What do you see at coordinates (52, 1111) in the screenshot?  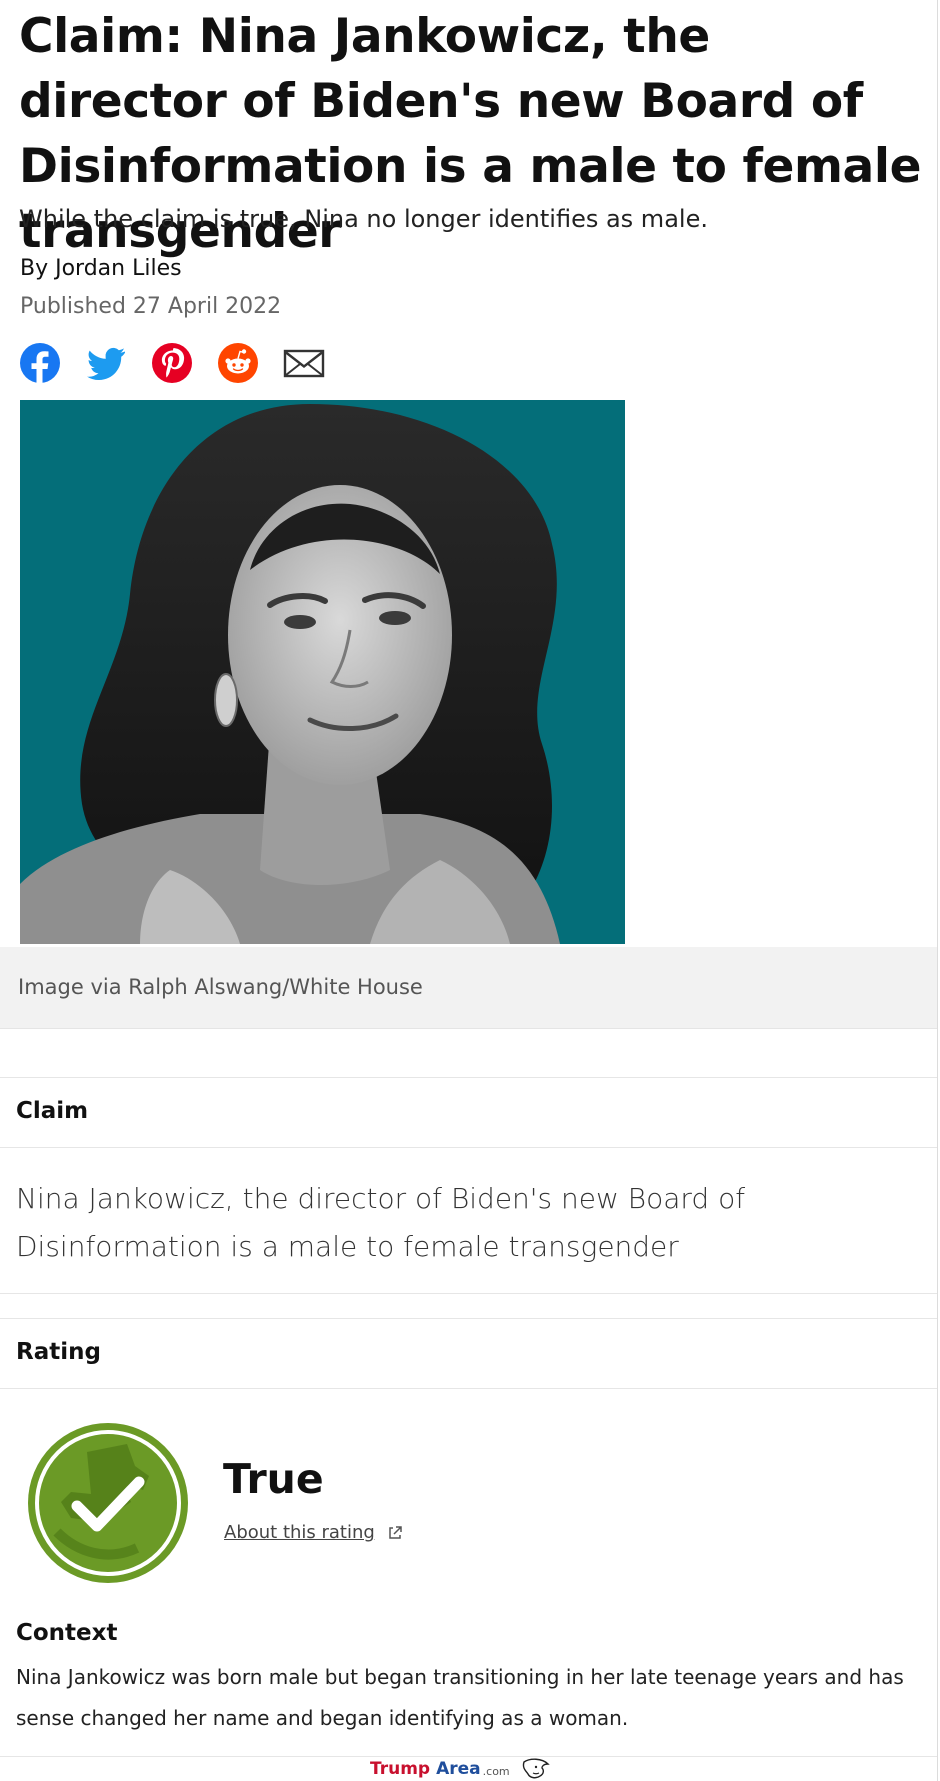 I see `claim-label: Claim` at bounding box center [52, 1111].